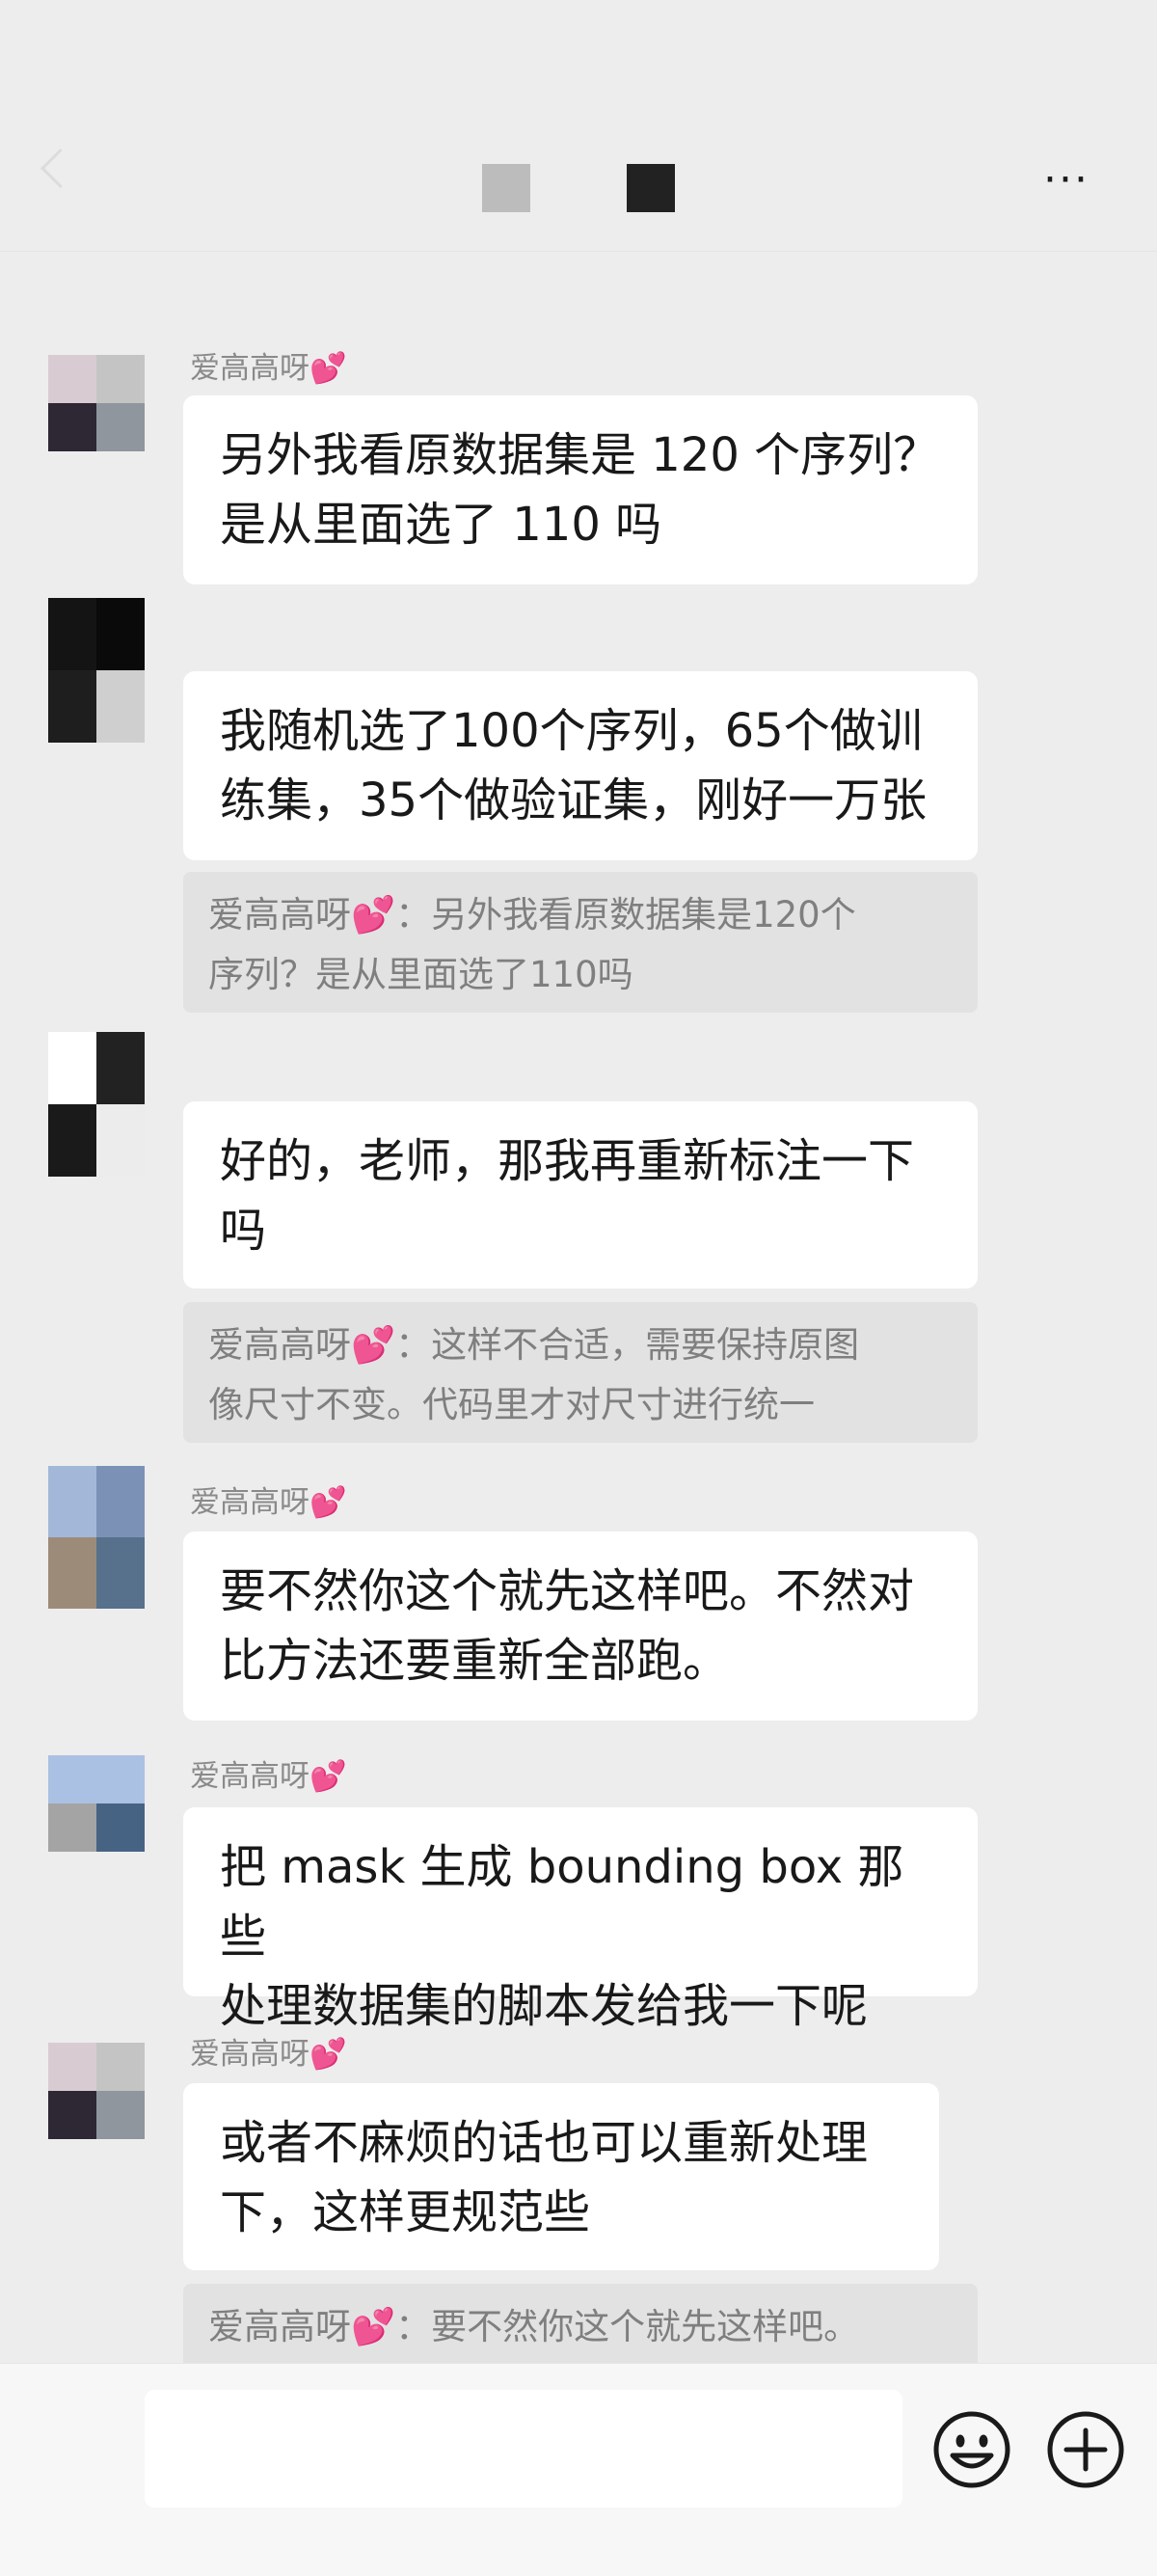 The width and height of the screenshot is (1157, 2576). What do you see at coordinates (580, 455) in the screenshot?
I see `message-line: 另外我看原数据集是 120 个序列？` at bounding box center [580, 455].